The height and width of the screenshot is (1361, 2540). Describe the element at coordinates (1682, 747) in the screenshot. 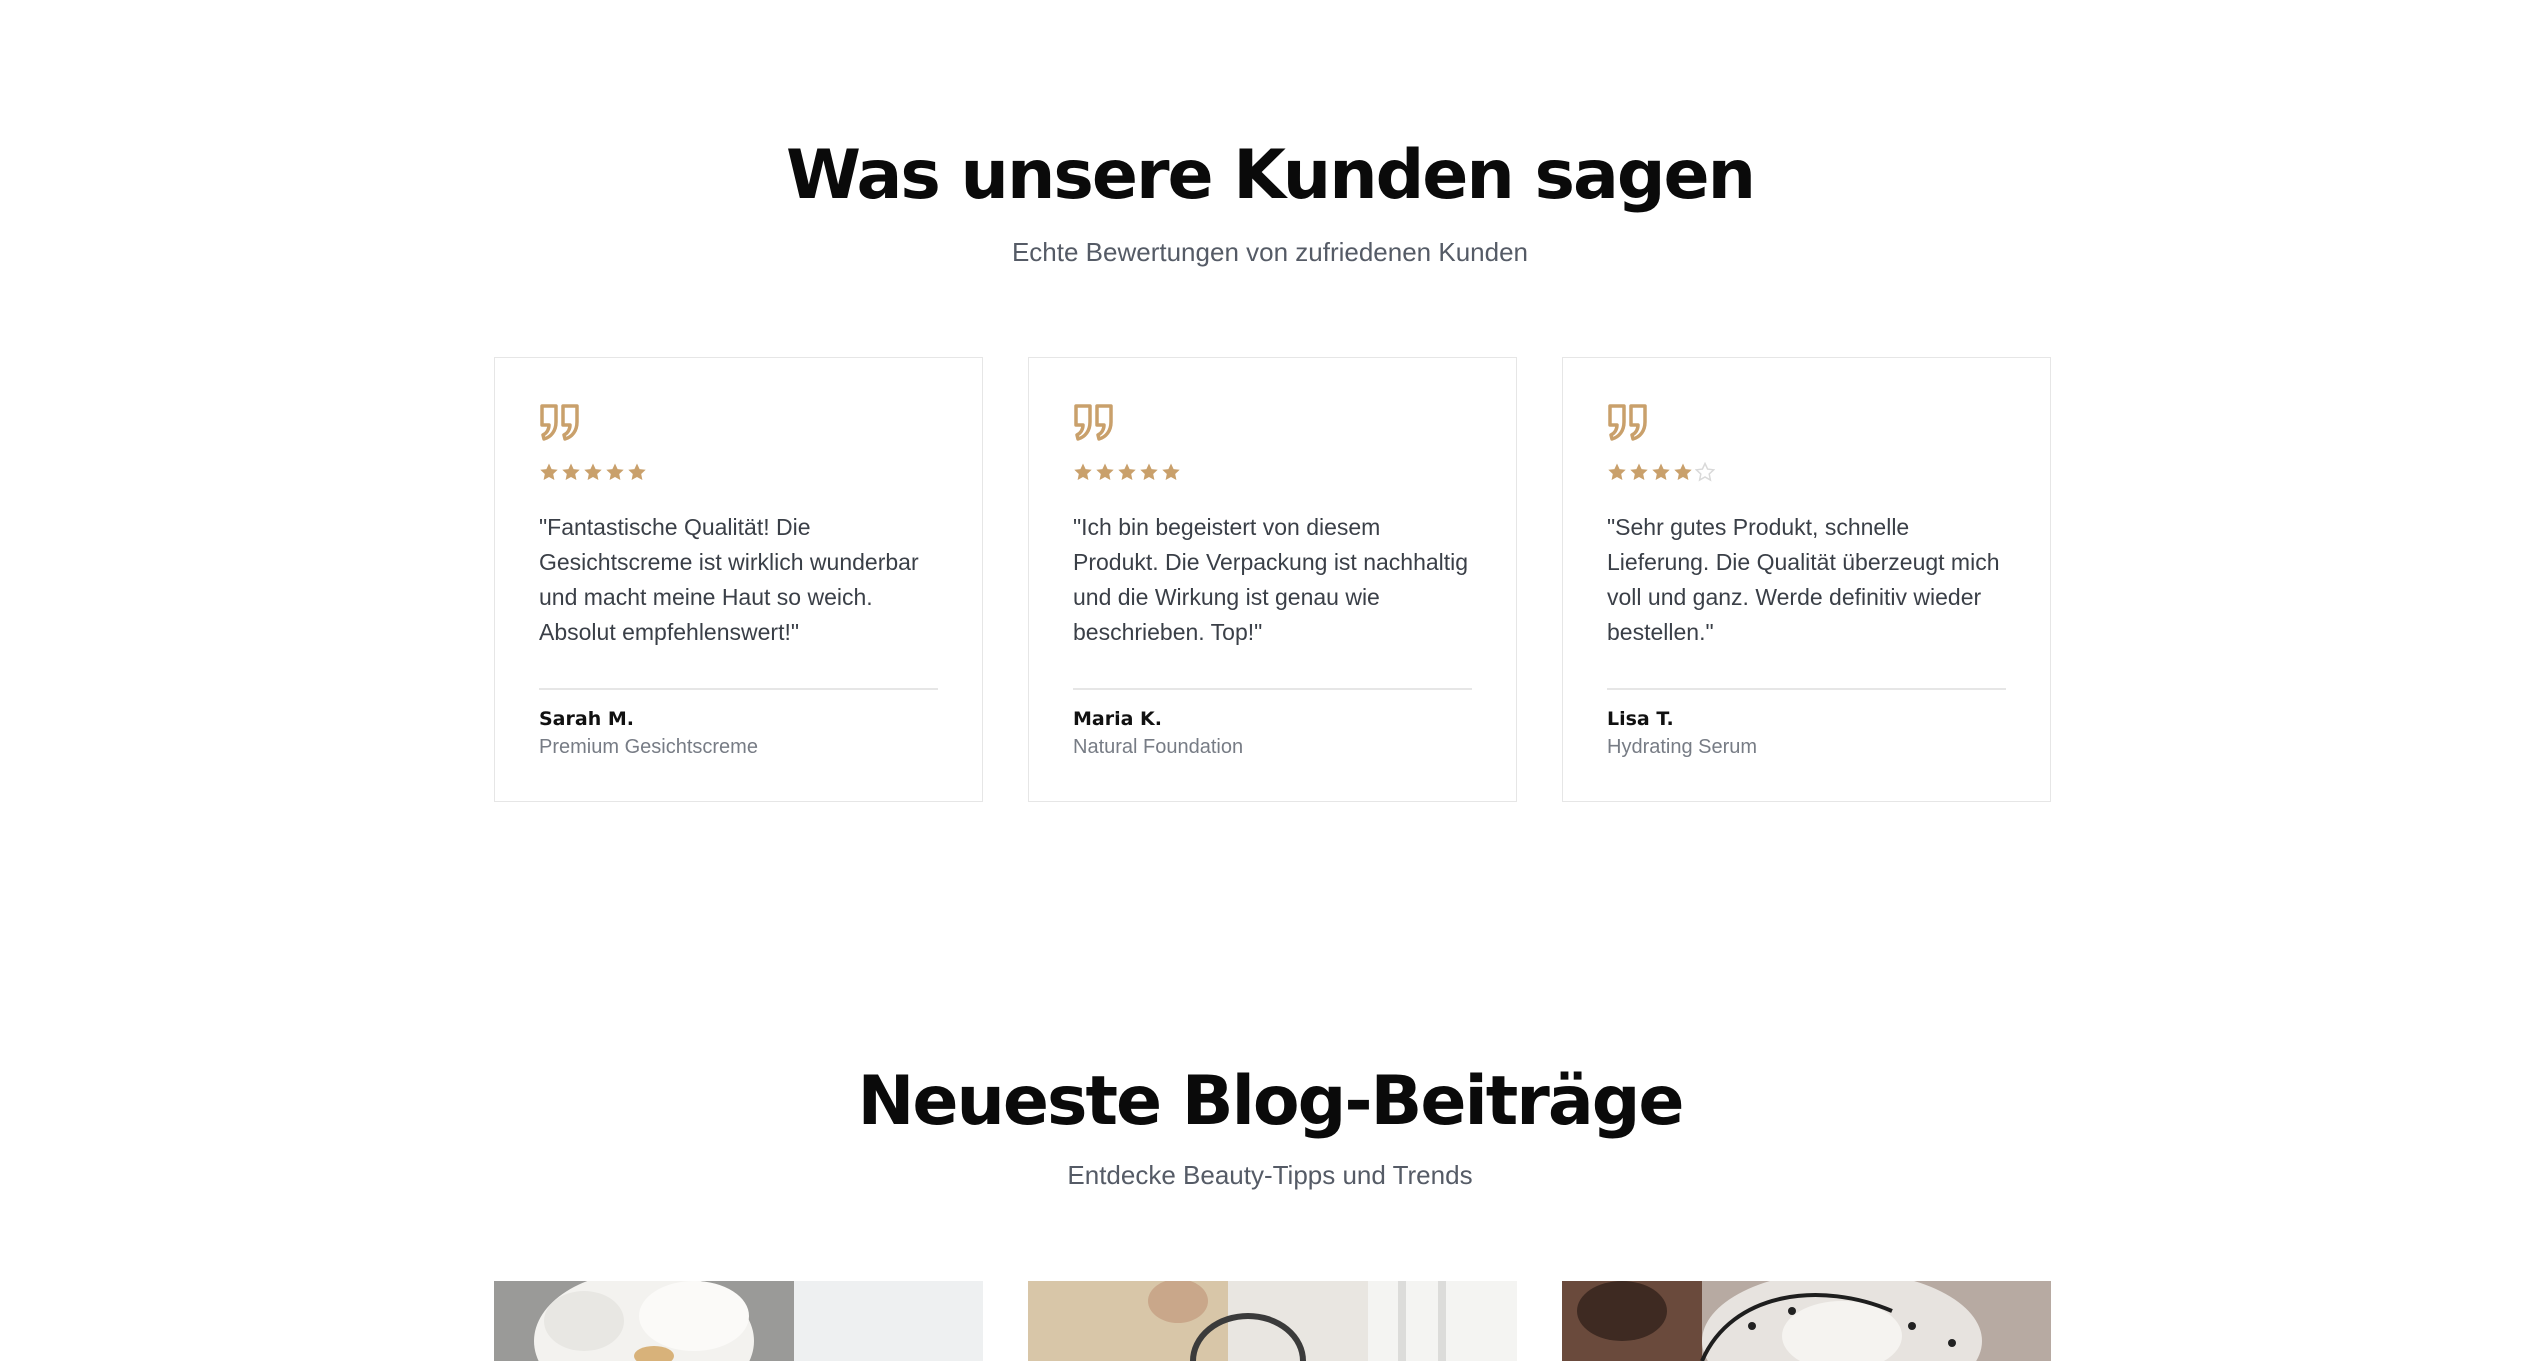

I see `testimonial-product: Hydrating Serum` at that location.